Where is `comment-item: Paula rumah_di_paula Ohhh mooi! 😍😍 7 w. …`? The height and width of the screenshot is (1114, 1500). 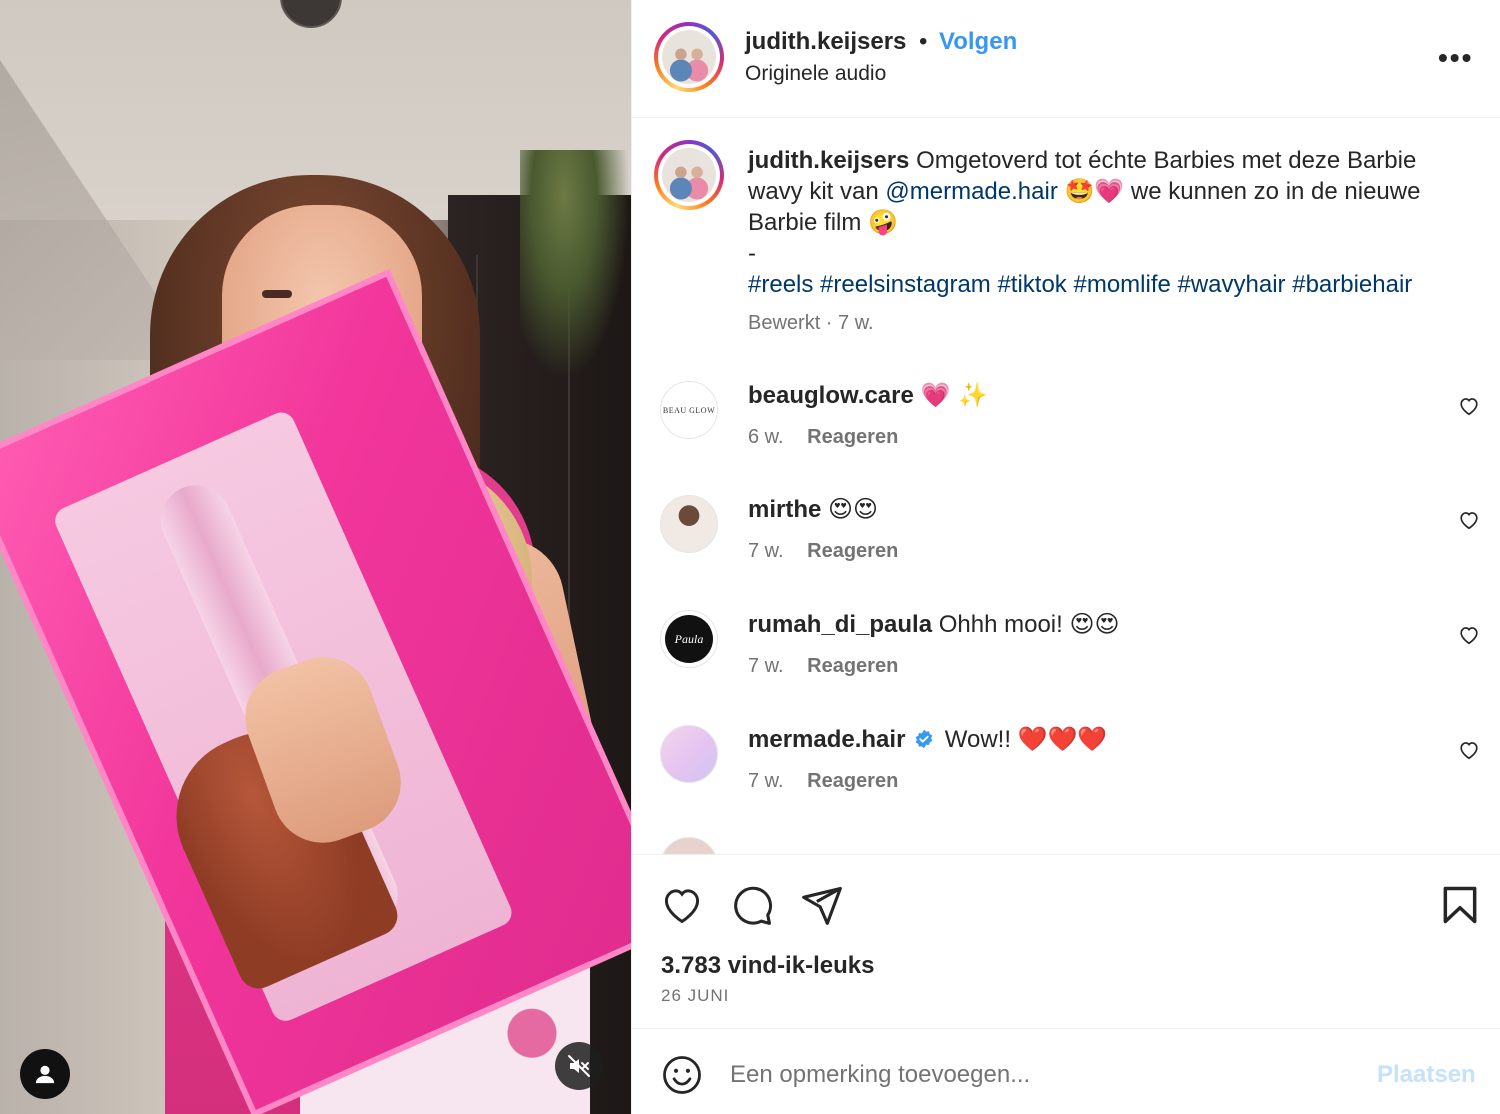
comment-item: Paula rumah_di_paula Ohhh mooi! 😍😍 7 w. … is located at coordinates (1066, 660).